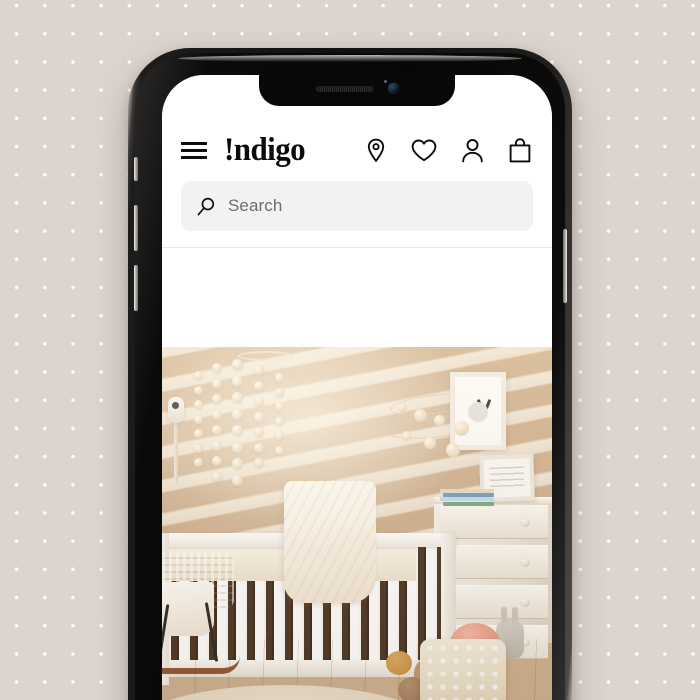  What do you see at coordinates (266, 356) in the screenshot?
I see `mobile-ring` at bounding box center [266, 356].